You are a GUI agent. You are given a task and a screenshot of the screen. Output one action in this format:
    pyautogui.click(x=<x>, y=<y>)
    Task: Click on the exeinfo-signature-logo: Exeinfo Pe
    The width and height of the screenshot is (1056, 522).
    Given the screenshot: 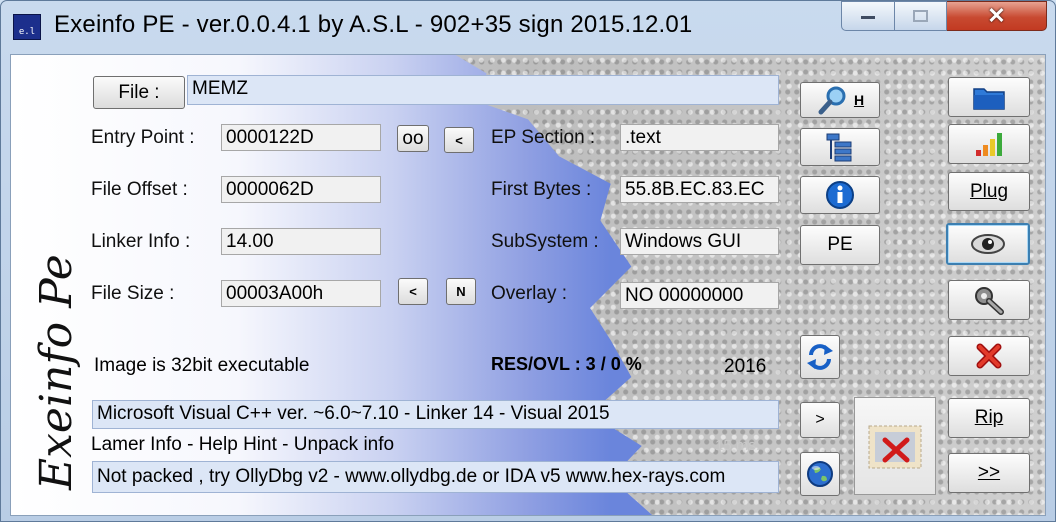 What is the action you would take?
    pyautogui.click(x=56, y=372)
    